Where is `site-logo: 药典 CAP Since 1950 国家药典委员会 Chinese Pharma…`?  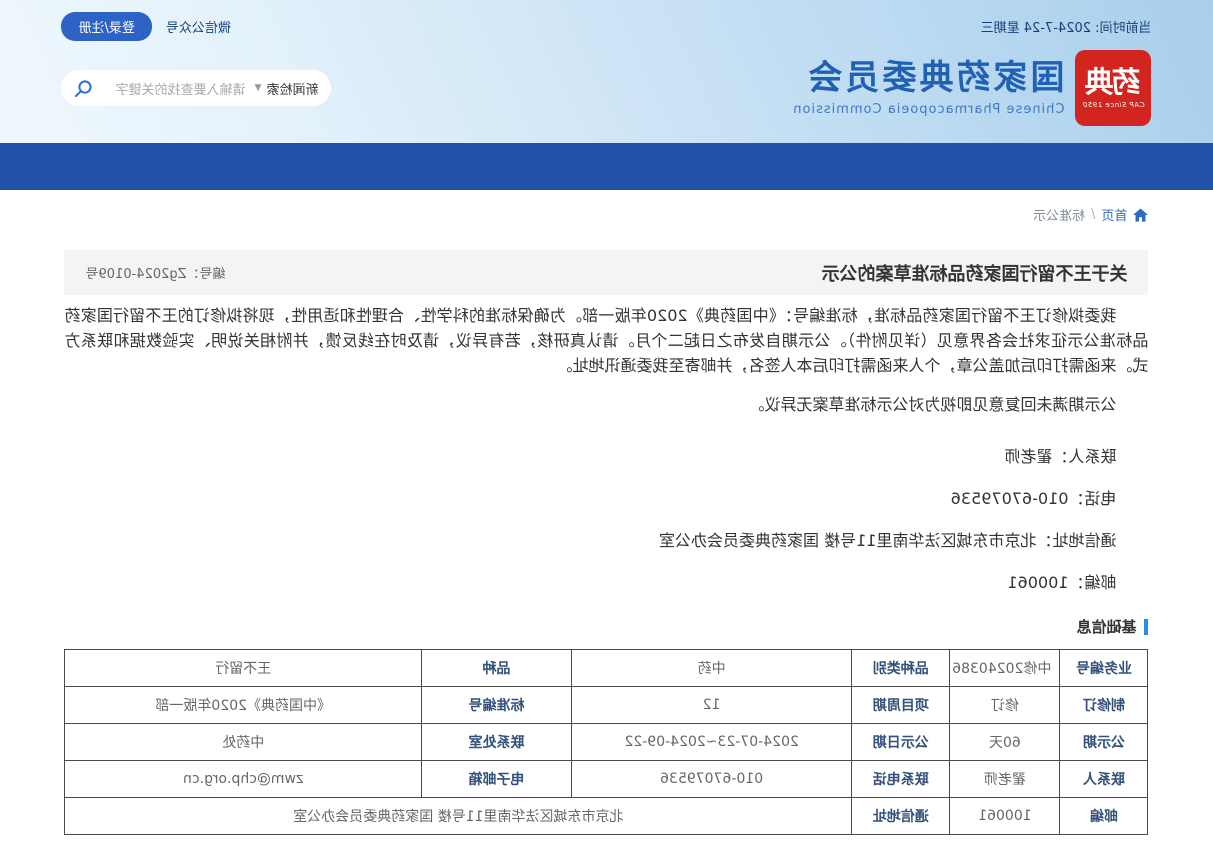
site-logo: 药典 CAP Since 1950 国家药典委员会 Chinese Pharma… is located at coordinates (972, 88).